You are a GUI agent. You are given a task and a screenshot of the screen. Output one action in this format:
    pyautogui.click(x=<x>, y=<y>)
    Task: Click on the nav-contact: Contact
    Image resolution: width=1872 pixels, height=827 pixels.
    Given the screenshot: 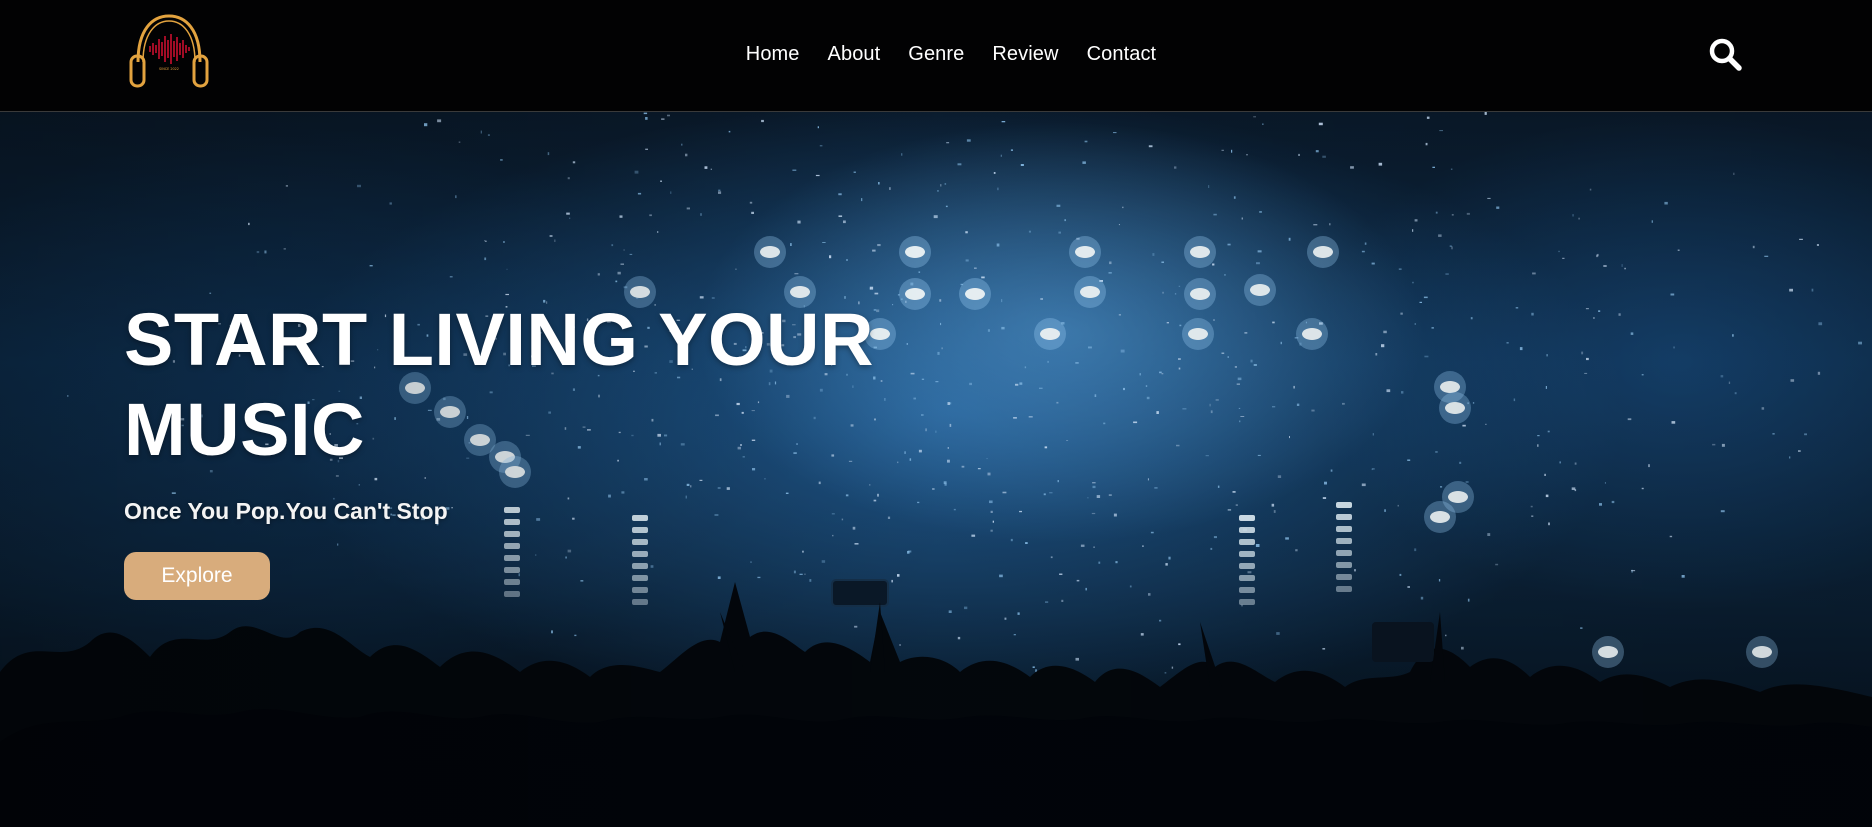 What is the action you would take?
    pyautogui.click(x=1122, y=54)
    